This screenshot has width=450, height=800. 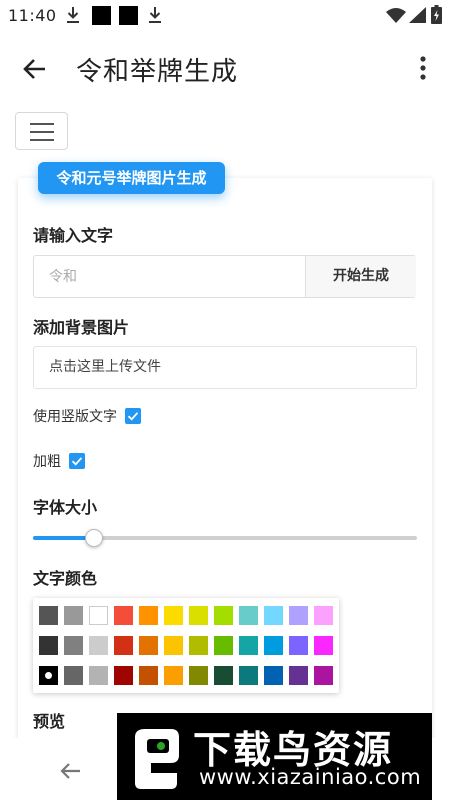 What do you see at coordinates (157, 759) in the screenshot?
I see `bird-logo-icon` at bounding box center [157, 759].